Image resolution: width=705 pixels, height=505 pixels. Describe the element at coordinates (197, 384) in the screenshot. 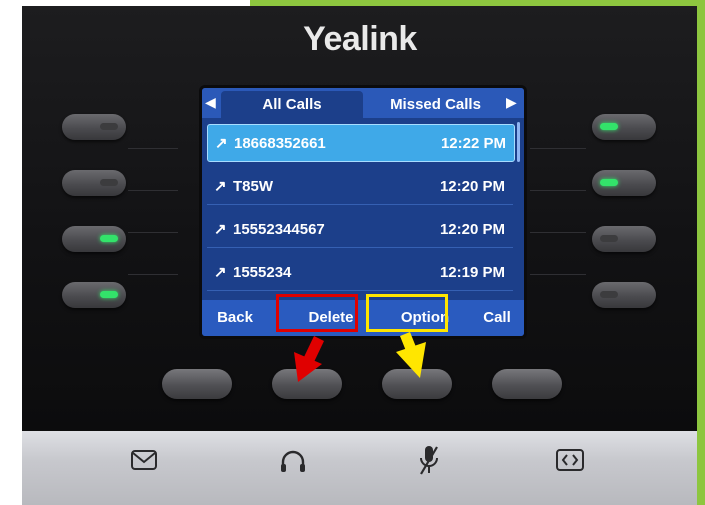

I see `soft-key-1-button` at that location.